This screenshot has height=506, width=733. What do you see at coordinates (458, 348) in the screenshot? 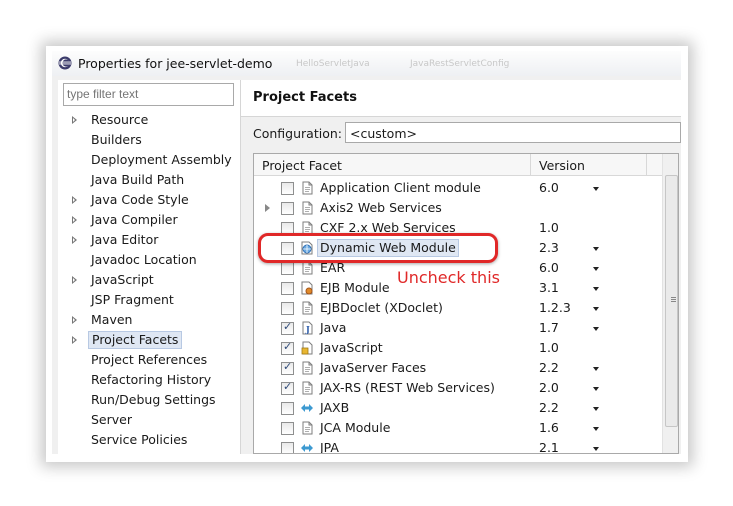
I see `table-row: JavaScript 1.0` at bounding box center [458, 348].